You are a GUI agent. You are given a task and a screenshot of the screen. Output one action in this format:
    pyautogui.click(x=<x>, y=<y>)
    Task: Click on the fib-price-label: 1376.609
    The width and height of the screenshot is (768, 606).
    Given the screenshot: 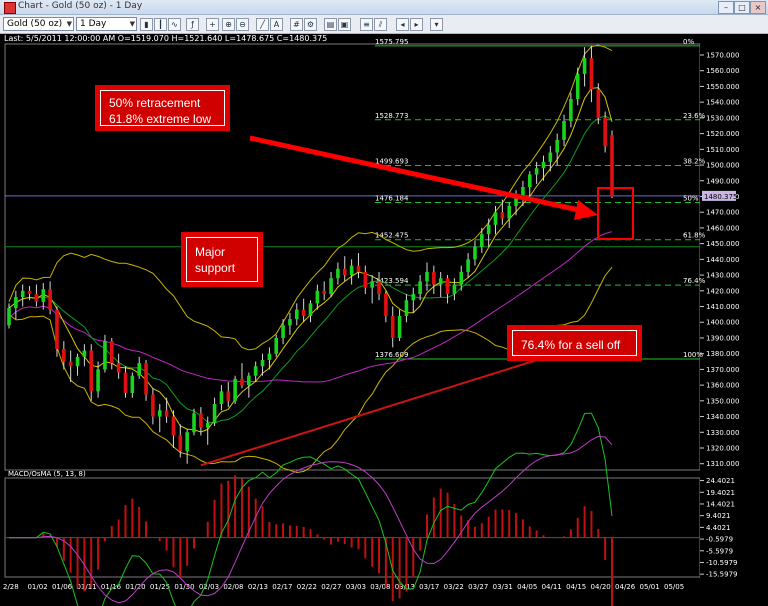 What is the action you would take?
    pyautogui.click(x=391, y=355)
    